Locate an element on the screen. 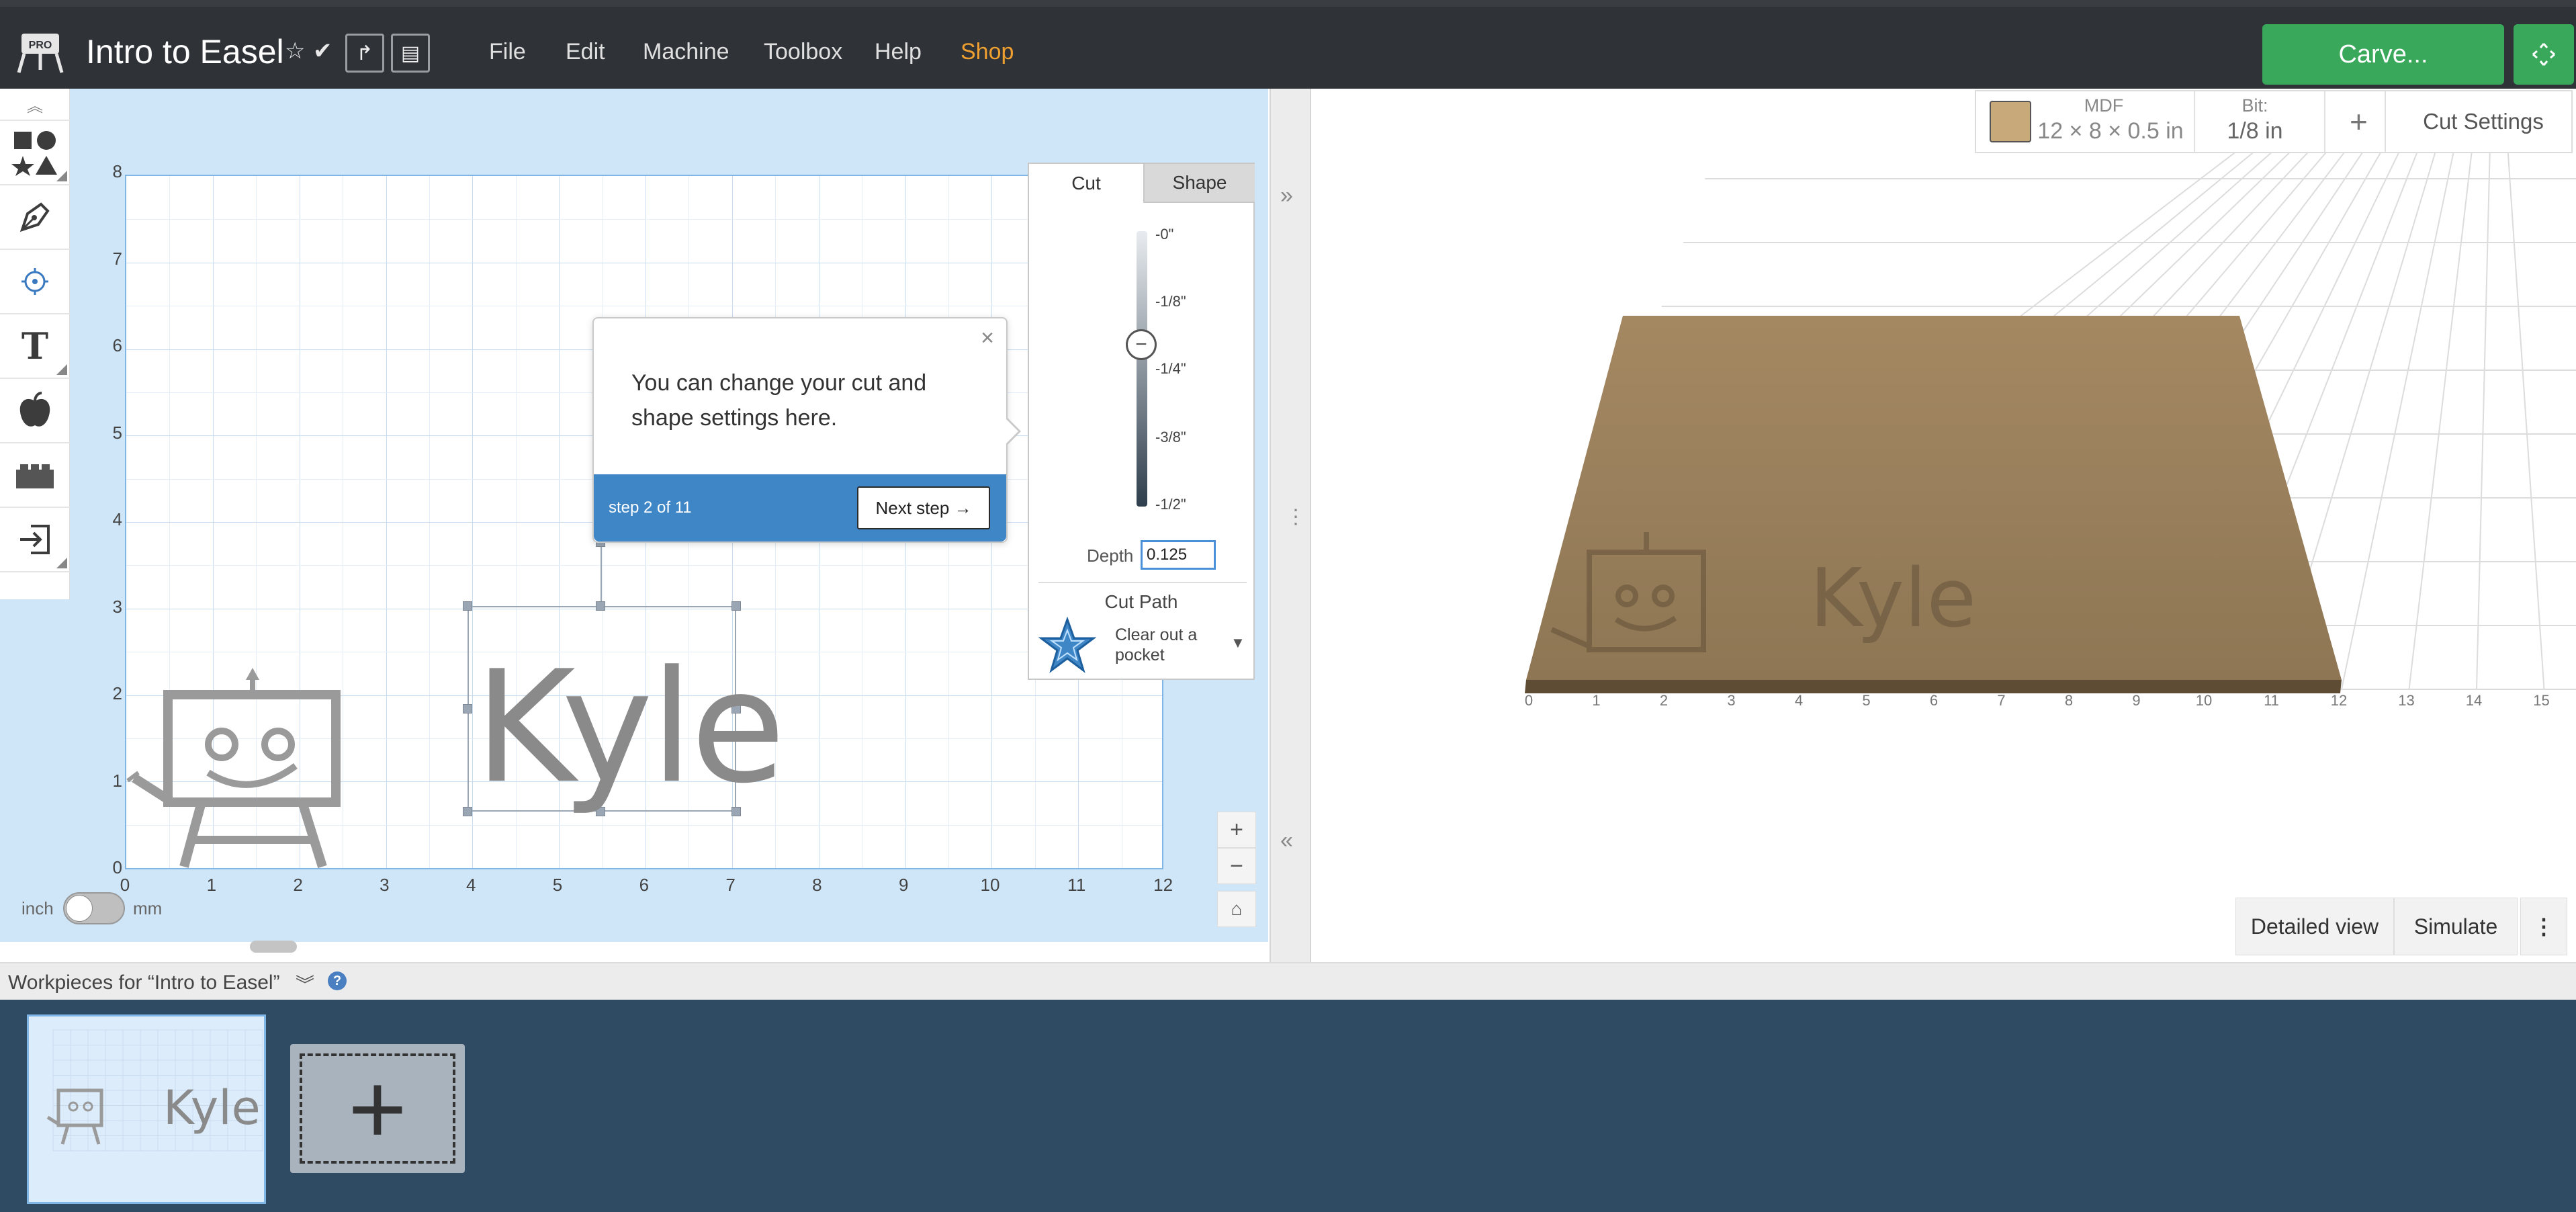 Image resolution: width=2576 pixels, height=1212 pixels. easel-robot-graphic is located at coordinates (232, 769).